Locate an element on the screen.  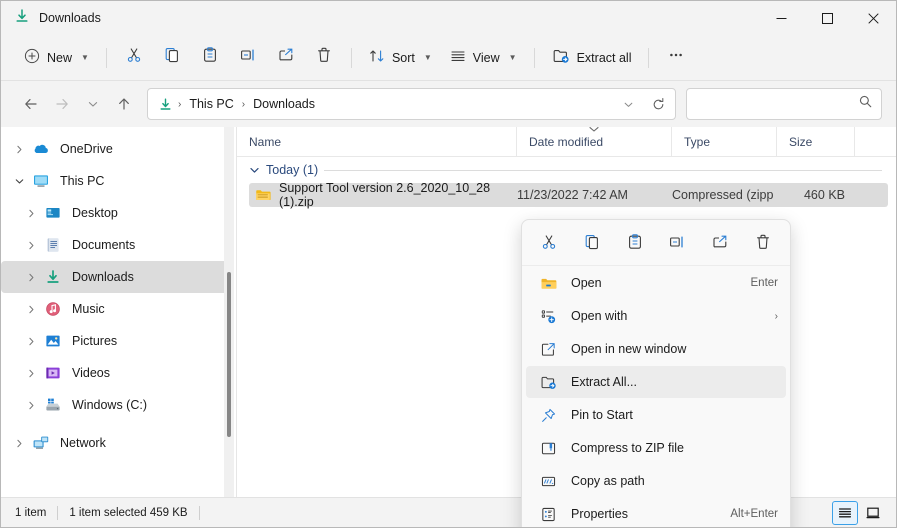
details-view-button is located at coordinates (845, 512).